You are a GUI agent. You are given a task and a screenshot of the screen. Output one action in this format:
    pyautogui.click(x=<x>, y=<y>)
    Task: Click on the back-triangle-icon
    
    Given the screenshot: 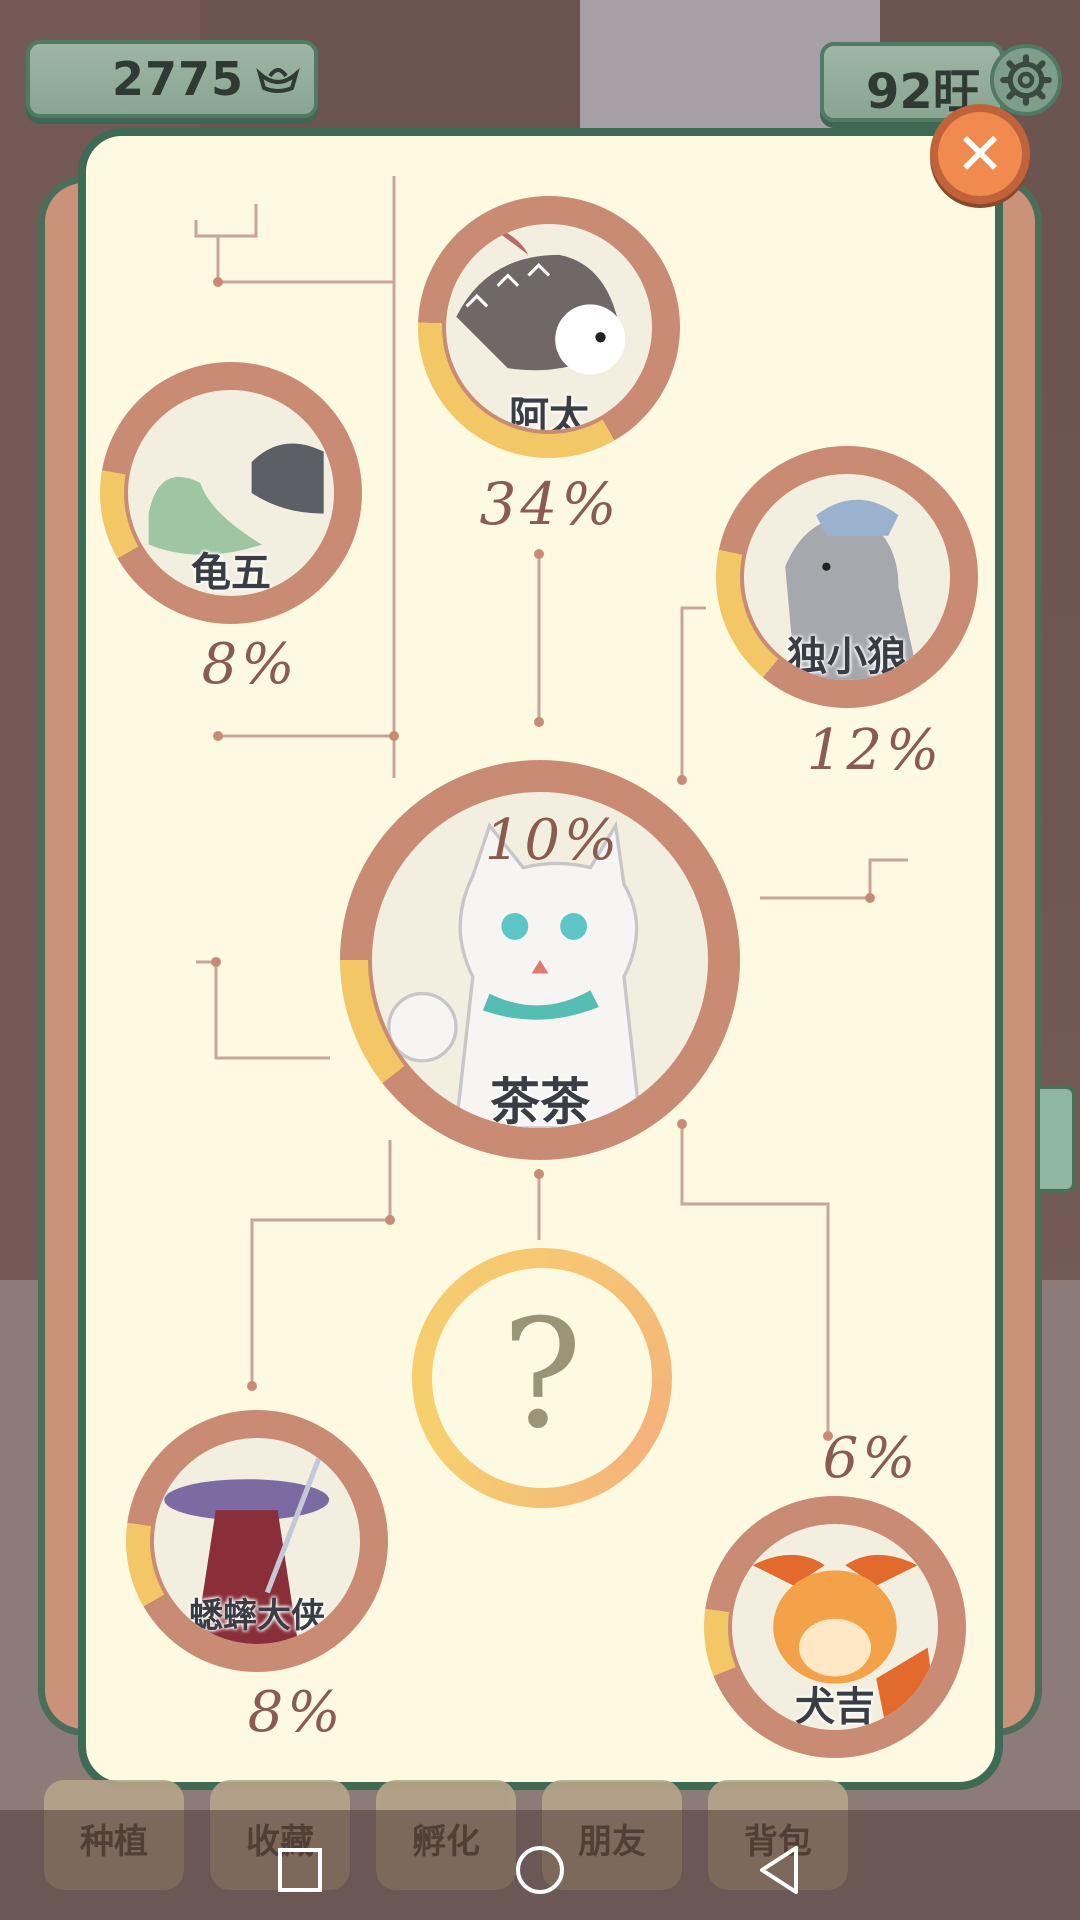 What is the action you would take?
    pyautogui.click(x=780, y=1870)
    